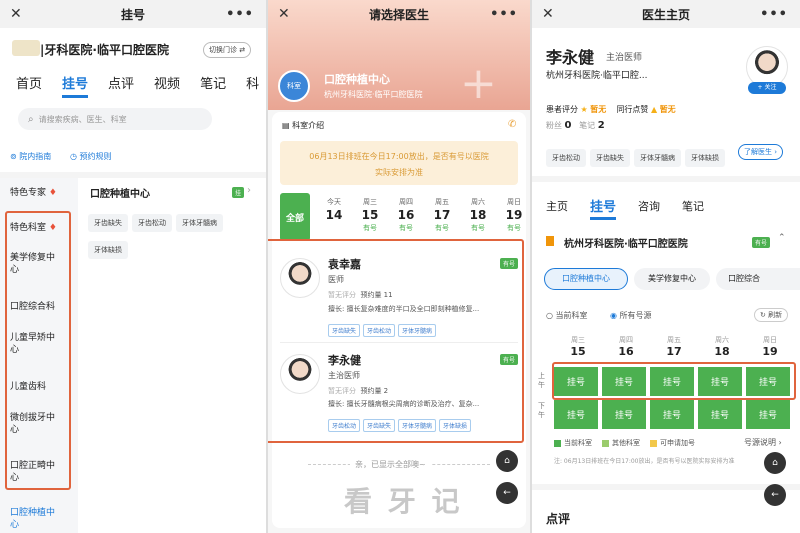 Image resolution: width=800 pixels, height=533 pixels. What do you see at coordinates (294, 86) in the screenshot?
I see `dept-logo: 科室` at bounding box center [294, 86].